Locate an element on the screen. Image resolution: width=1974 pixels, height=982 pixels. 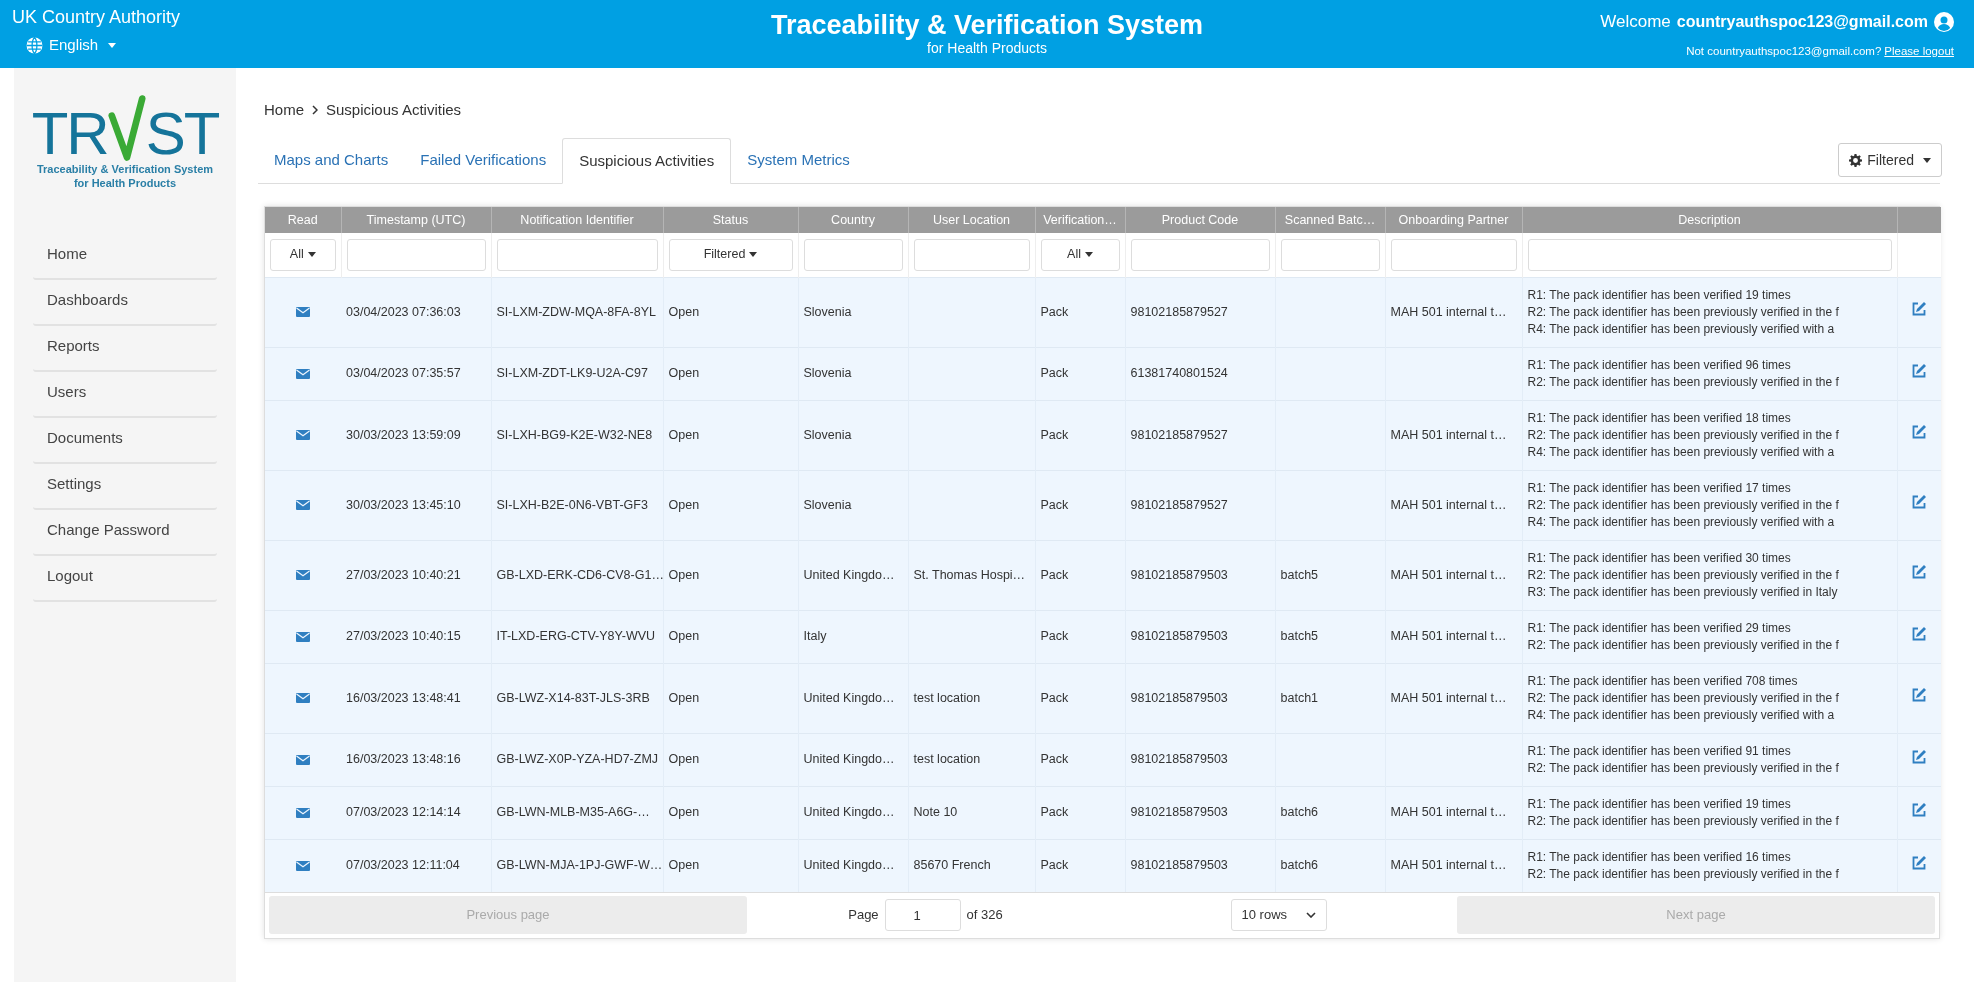
table-cell: 30/03/2023 13:59:09 is located at coordinates (403, 434).